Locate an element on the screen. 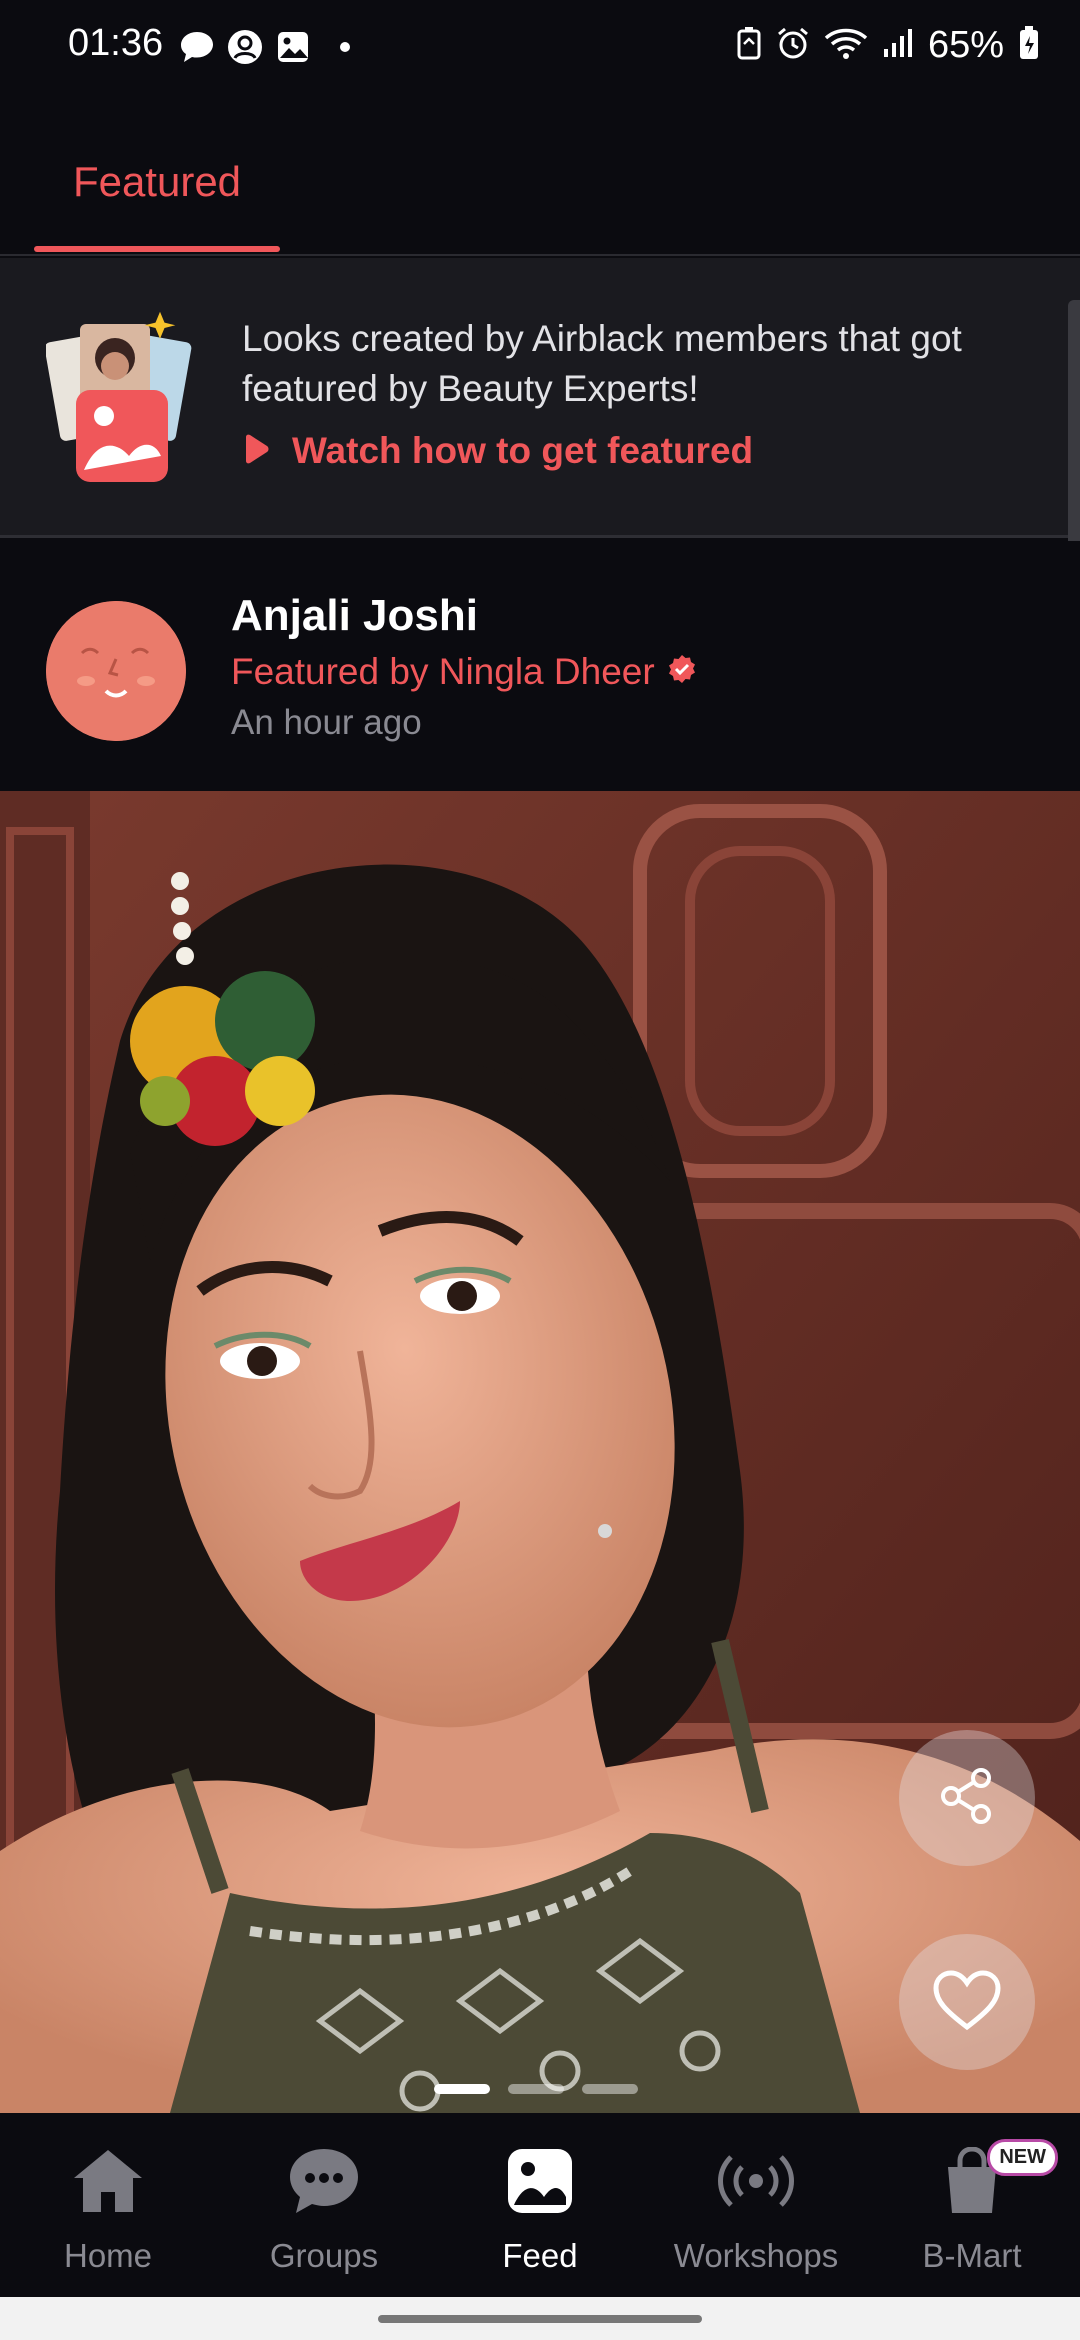 Image resolution: width=1080 pixels, height=2340 pixels. post-author-name: Anjali Joshi is located at coordinates (354, 616).